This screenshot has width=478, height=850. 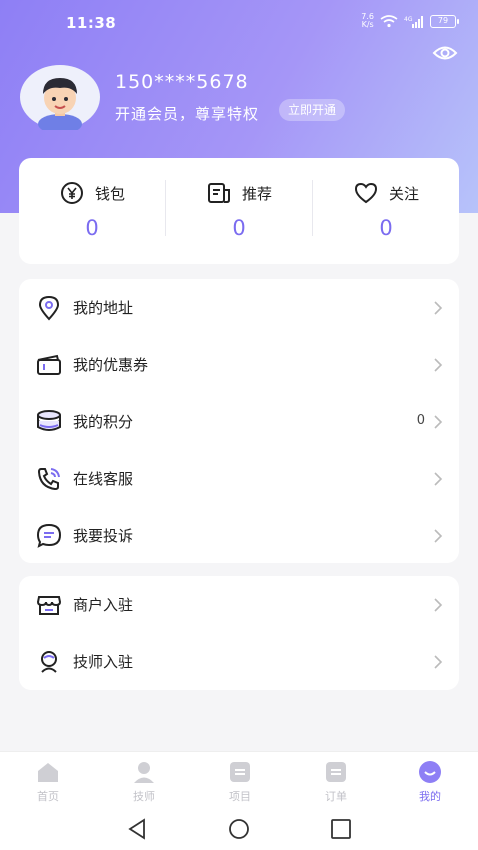 What do you see at coordinates (111, 365) in the screenshot?
I see `menu-label: 我的优惠券` at bounding box center [111, 365].